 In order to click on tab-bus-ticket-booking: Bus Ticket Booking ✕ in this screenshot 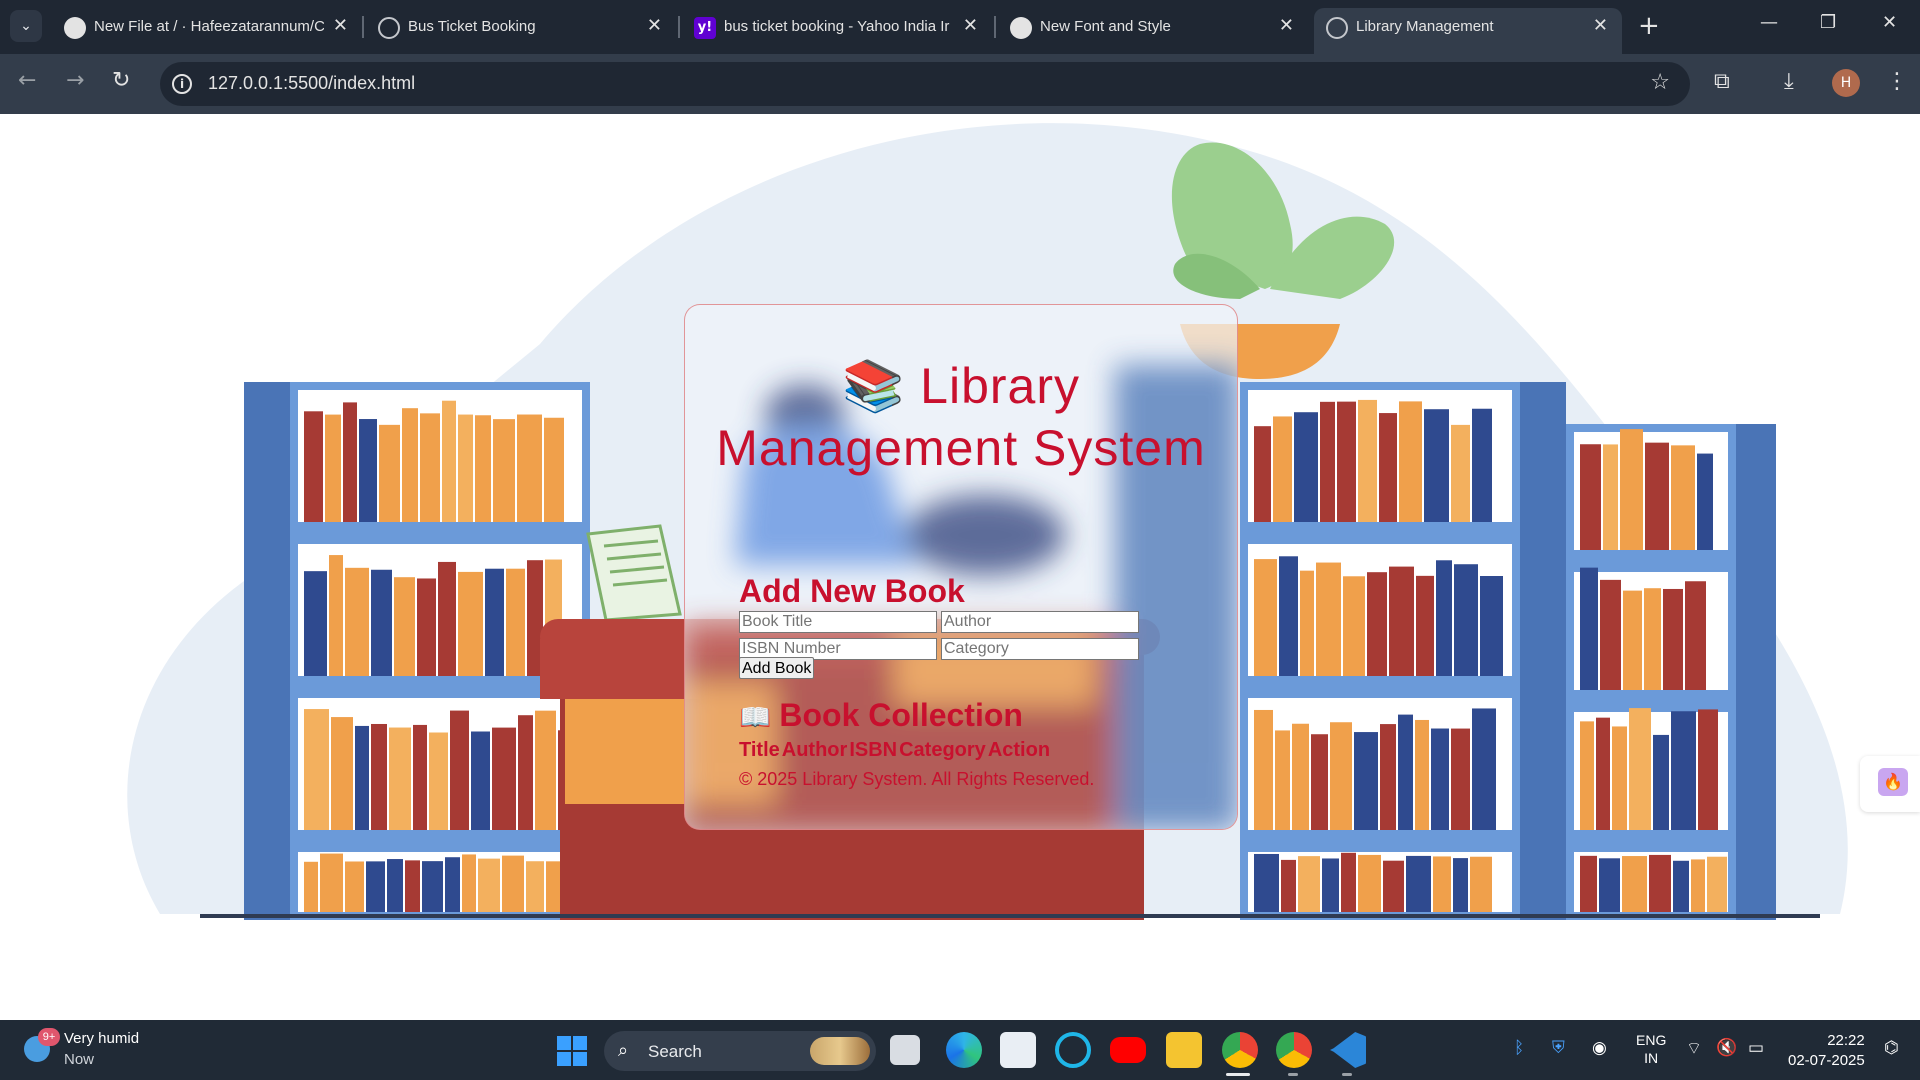, I will do `click(521, 31)`.